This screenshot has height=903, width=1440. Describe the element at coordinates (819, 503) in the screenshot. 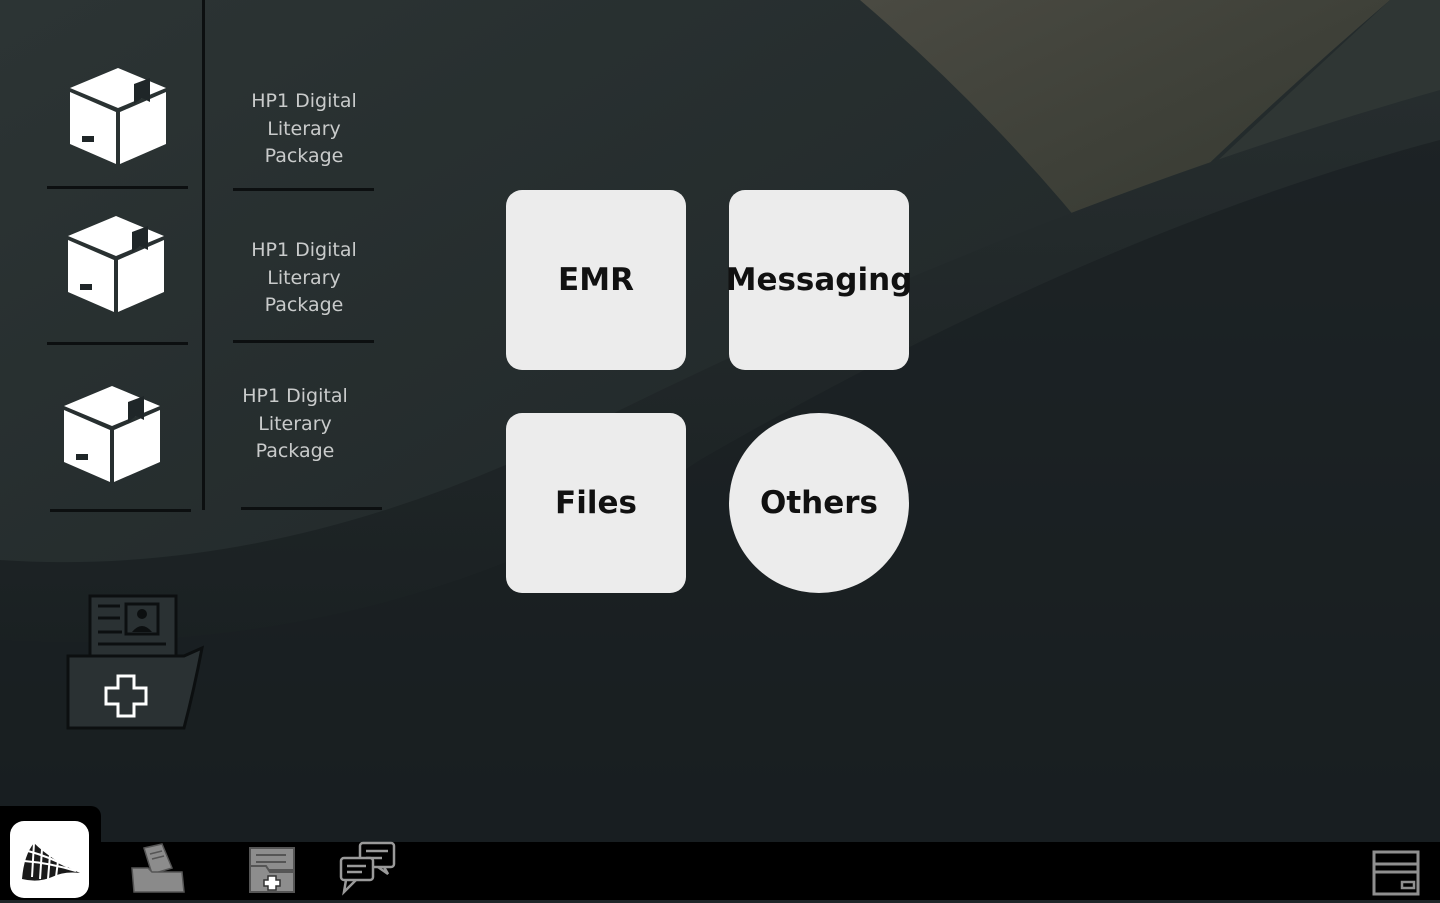

I see `others-tile: Others` at that location.